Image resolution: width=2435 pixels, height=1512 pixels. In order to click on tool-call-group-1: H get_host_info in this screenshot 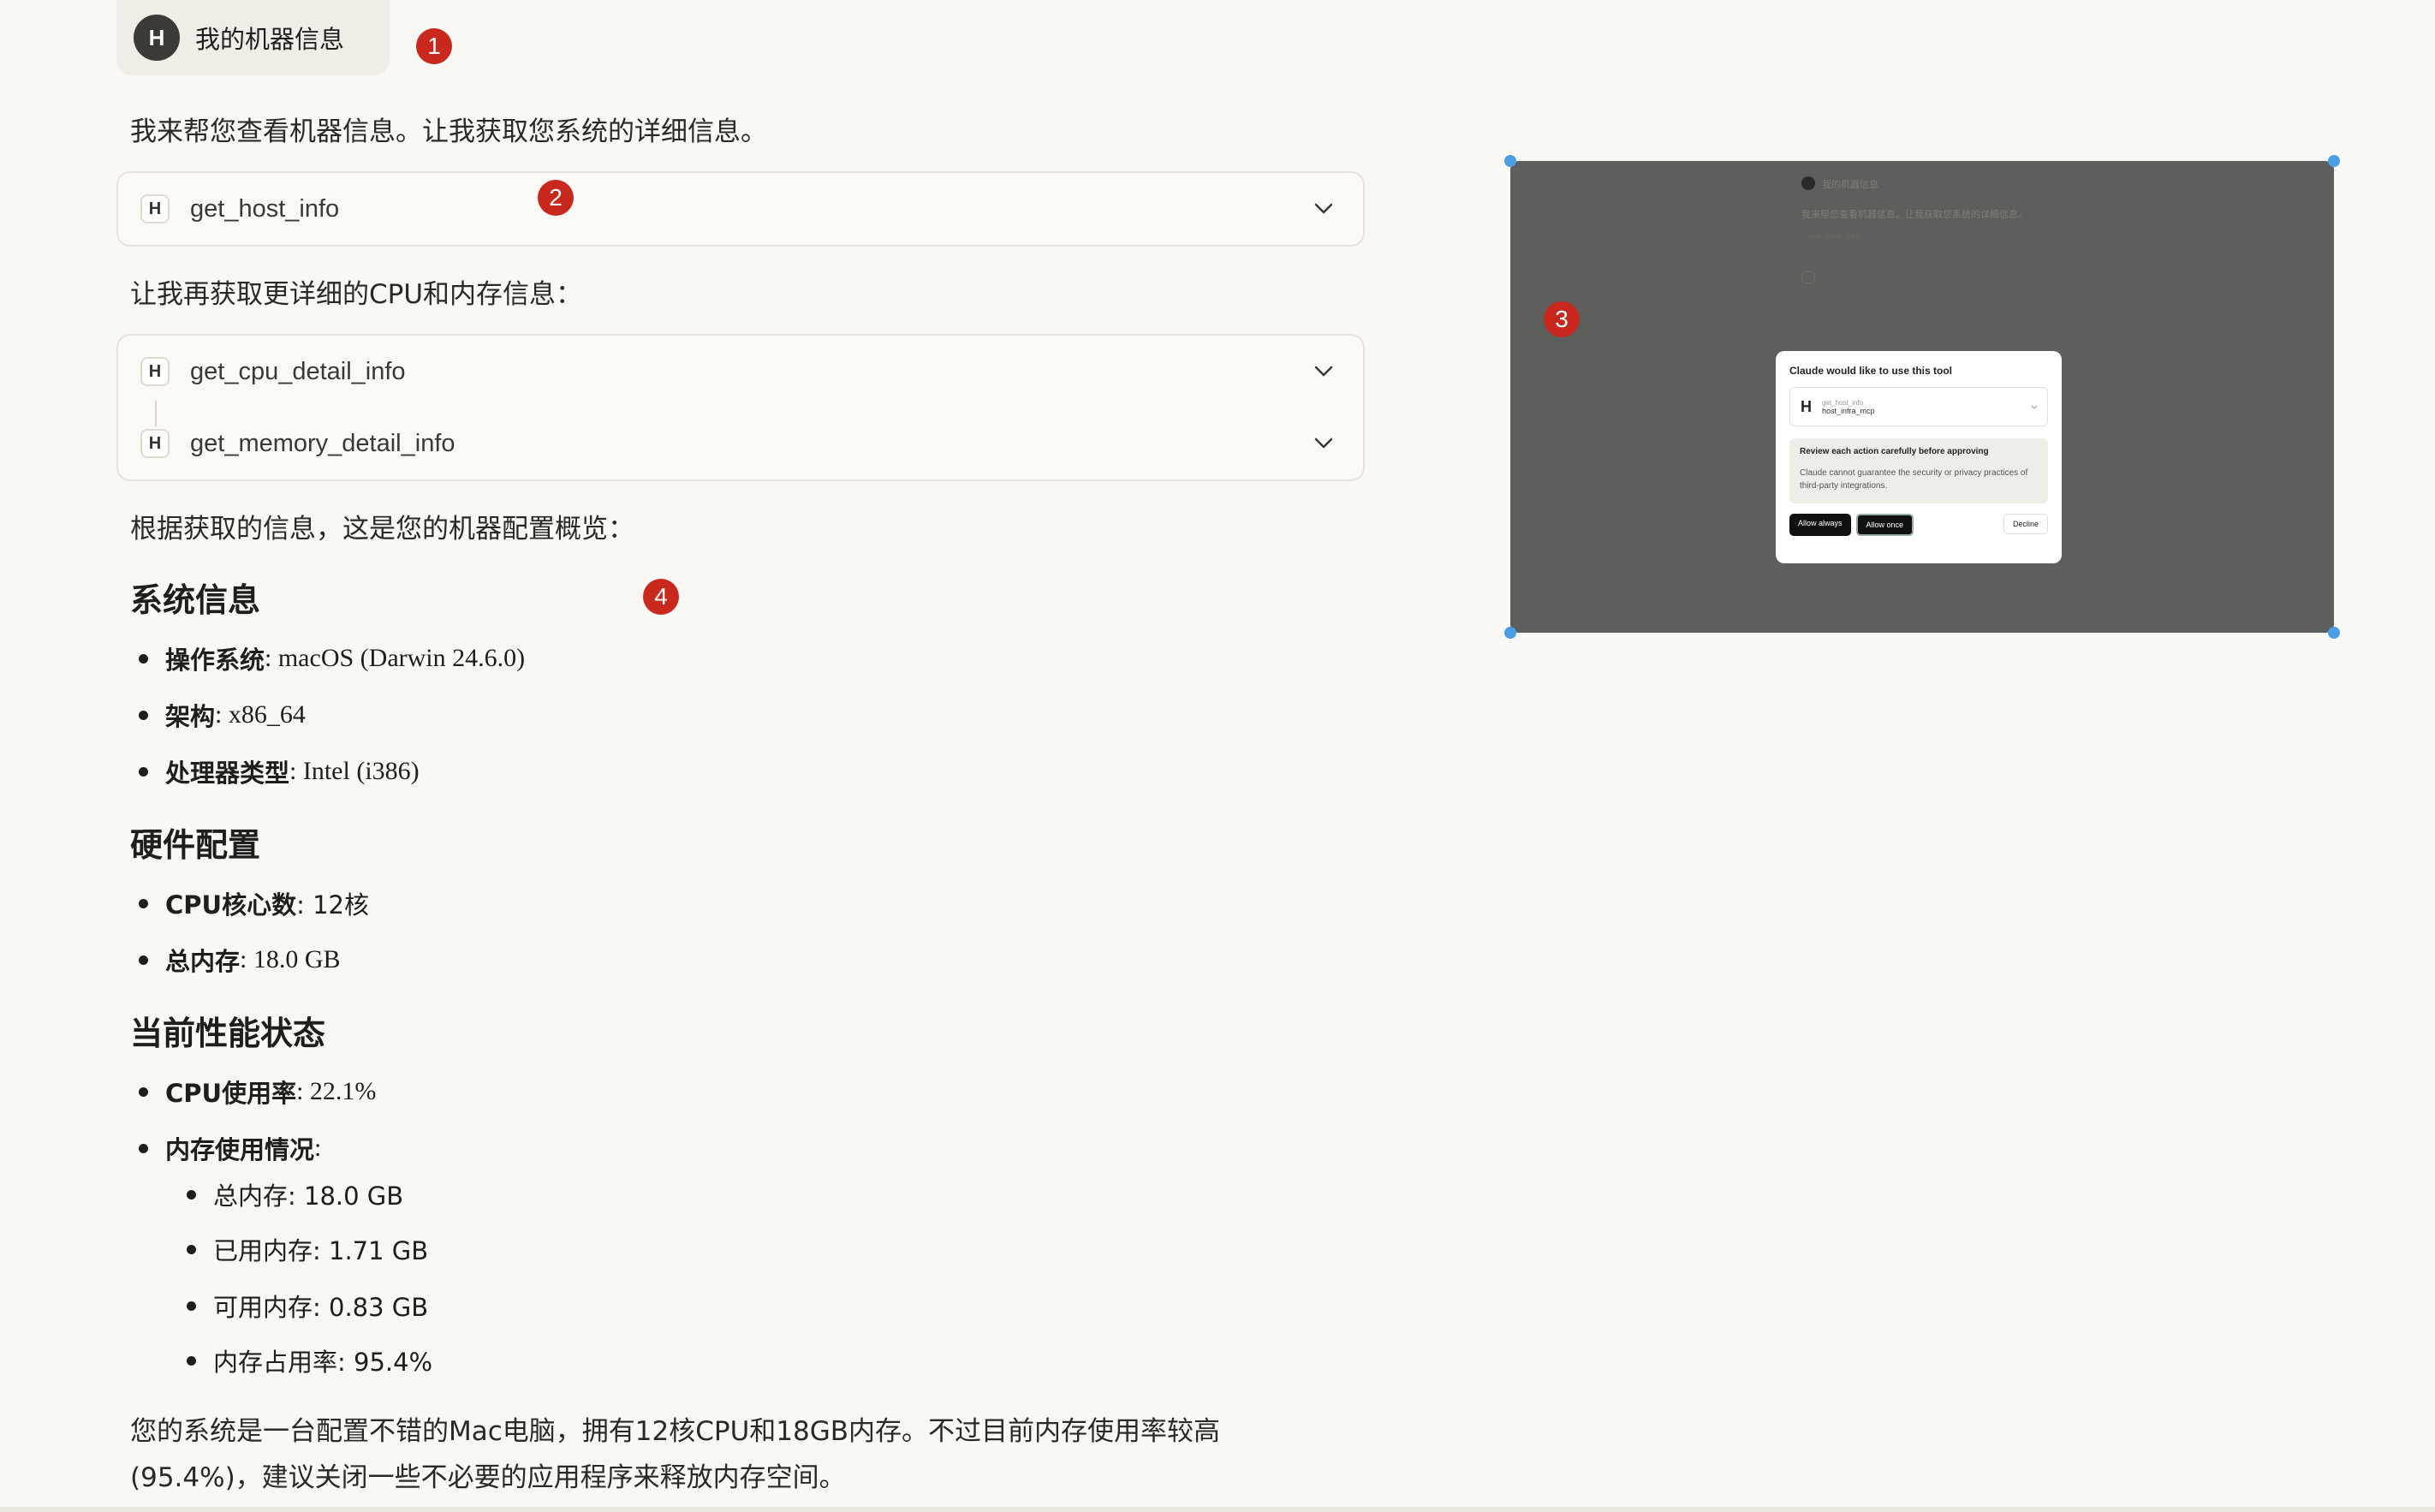, I will do `click(740, 209)`.